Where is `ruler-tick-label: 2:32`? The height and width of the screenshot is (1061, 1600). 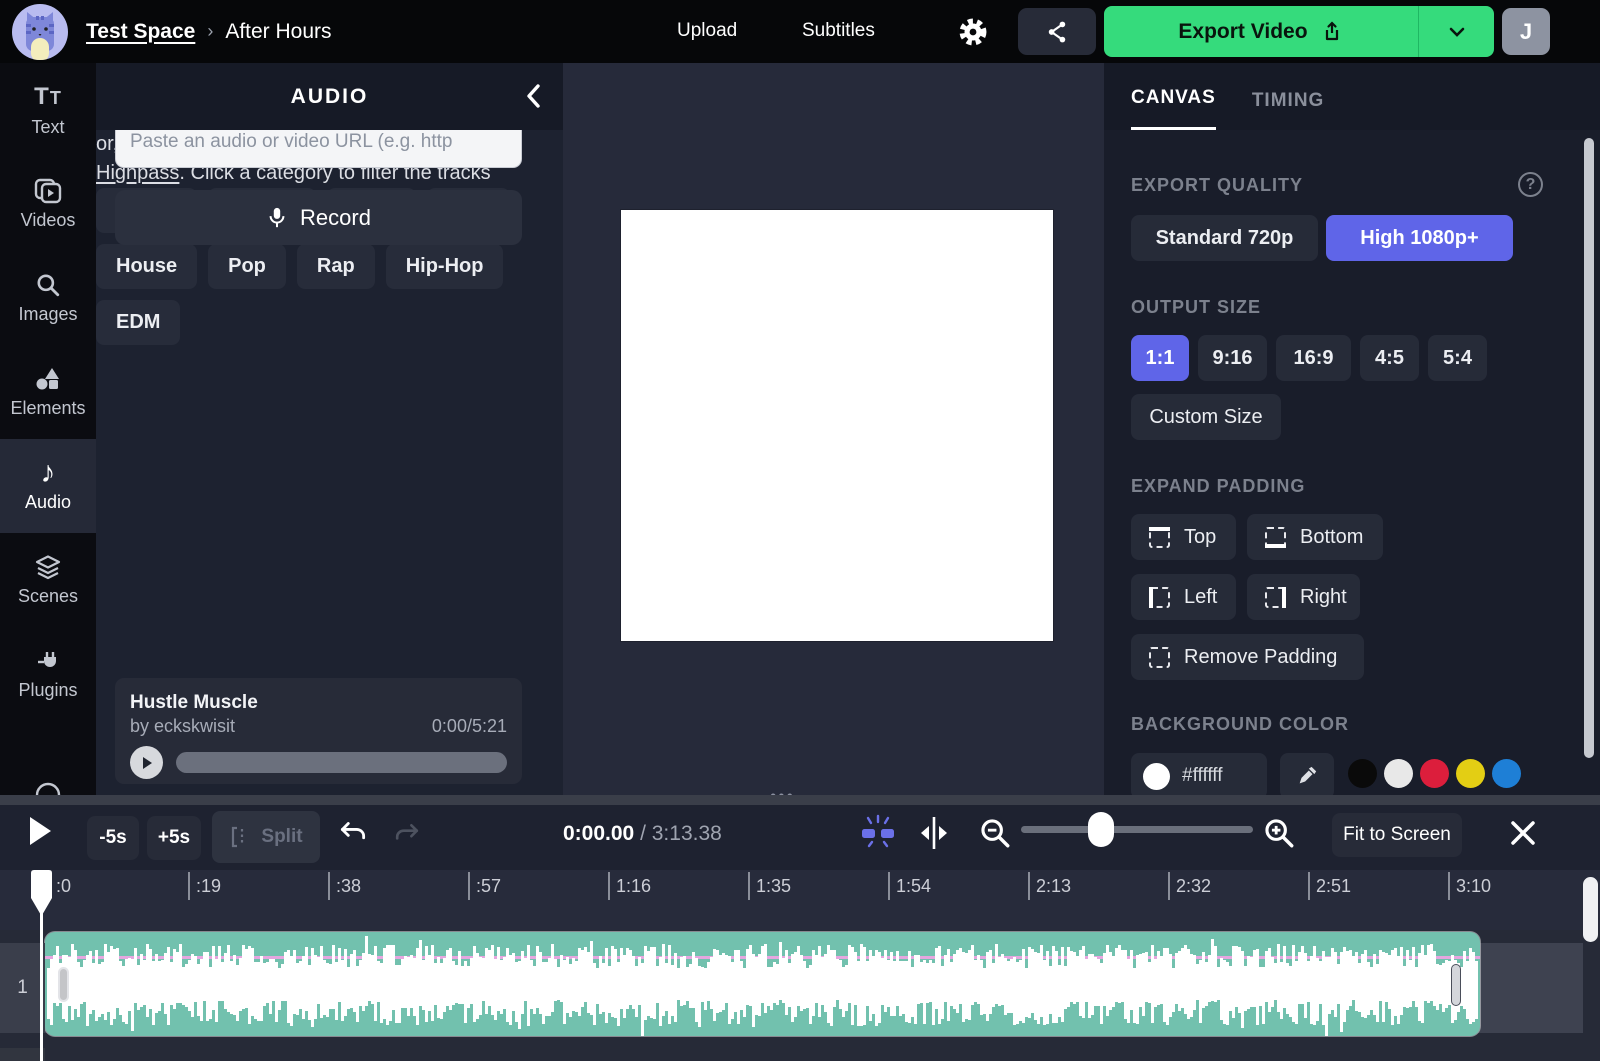 ruler-tick-label: 2:32 is located at coordinates (1194, 886).